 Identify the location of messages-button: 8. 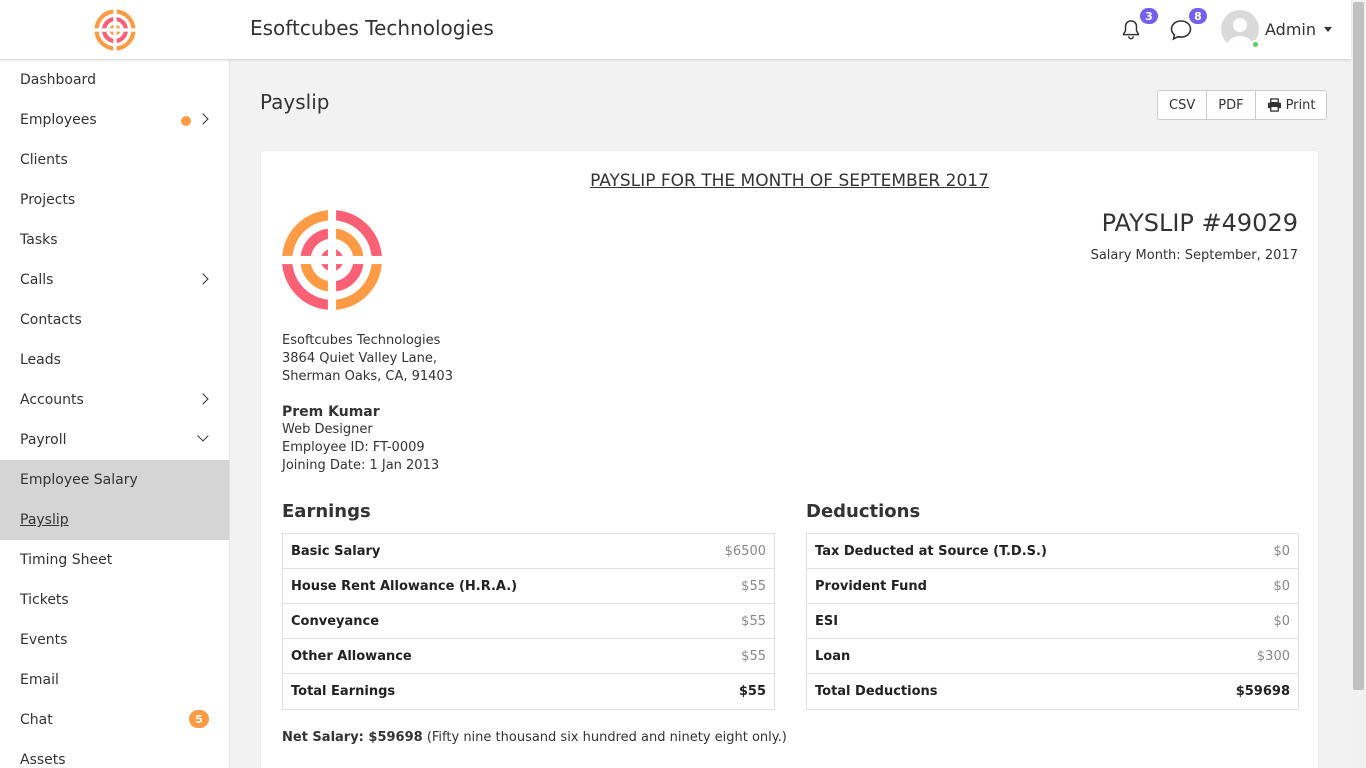
(1189, 25).